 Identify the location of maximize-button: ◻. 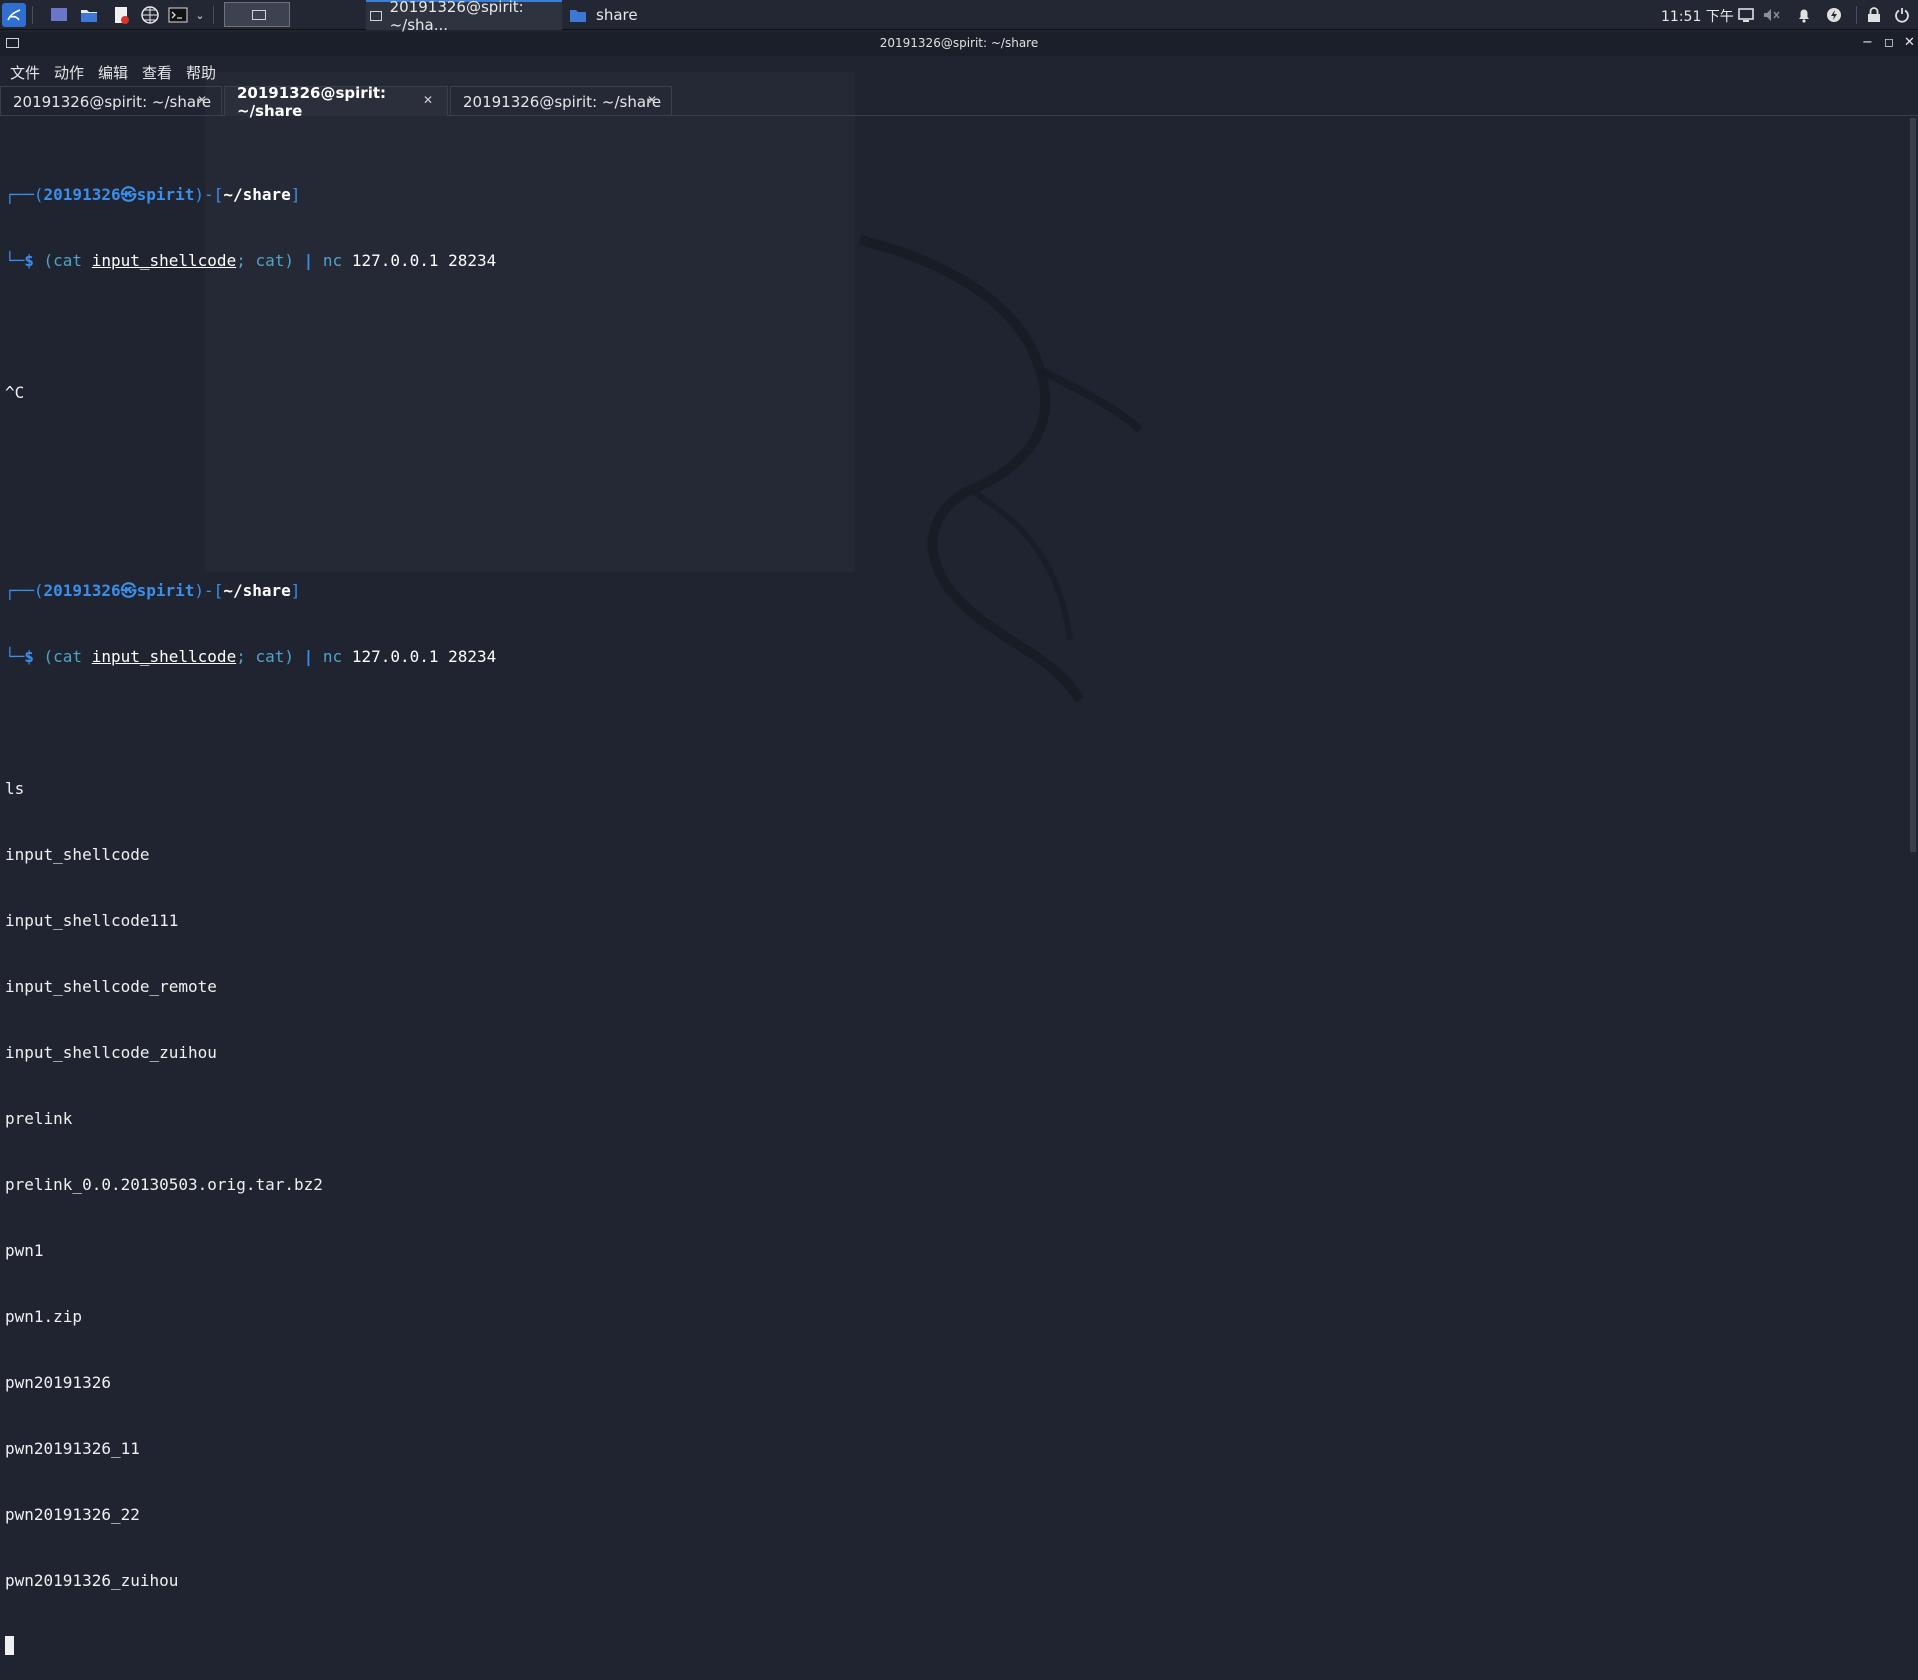
(1889, 42).